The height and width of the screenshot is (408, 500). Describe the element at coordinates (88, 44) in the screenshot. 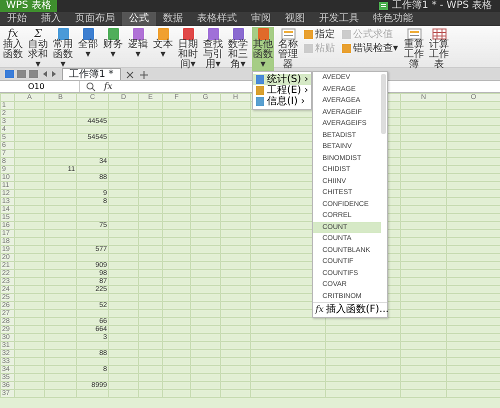

I see `ribbon-button: 全部▾` at that location.